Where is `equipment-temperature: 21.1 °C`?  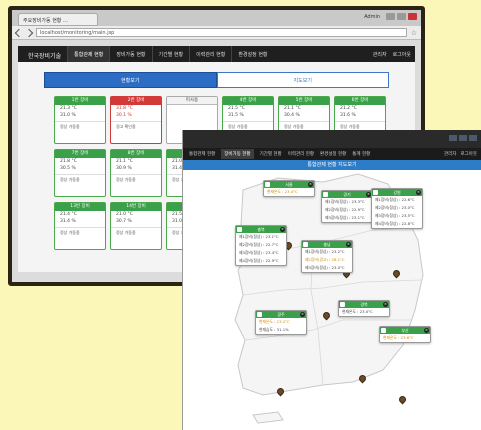
equipment-temperature: 21.1 °C is located at coordinates (292, 108).